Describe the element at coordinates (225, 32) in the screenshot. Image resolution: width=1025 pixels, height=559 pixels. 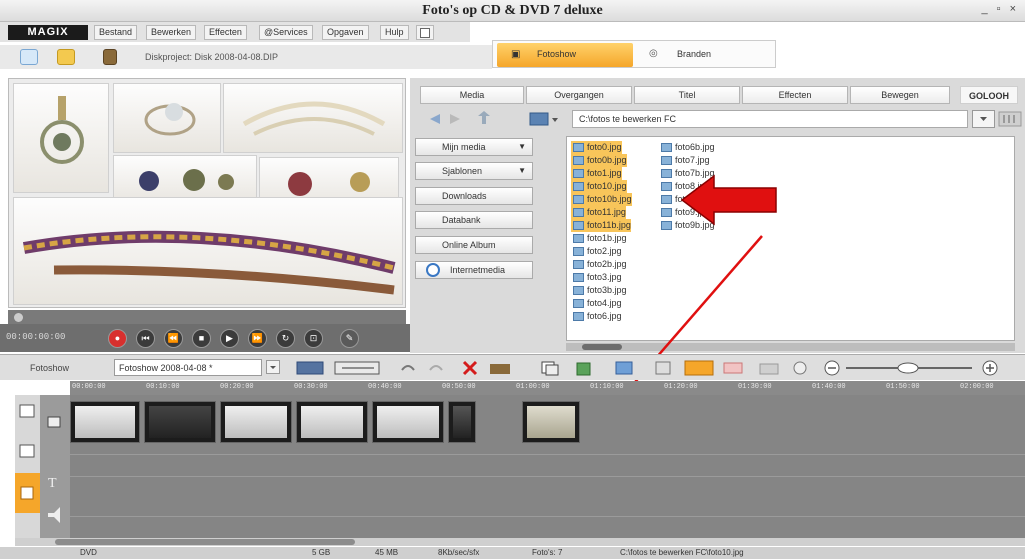
I see `menu-effecten: Effecten` at that location.